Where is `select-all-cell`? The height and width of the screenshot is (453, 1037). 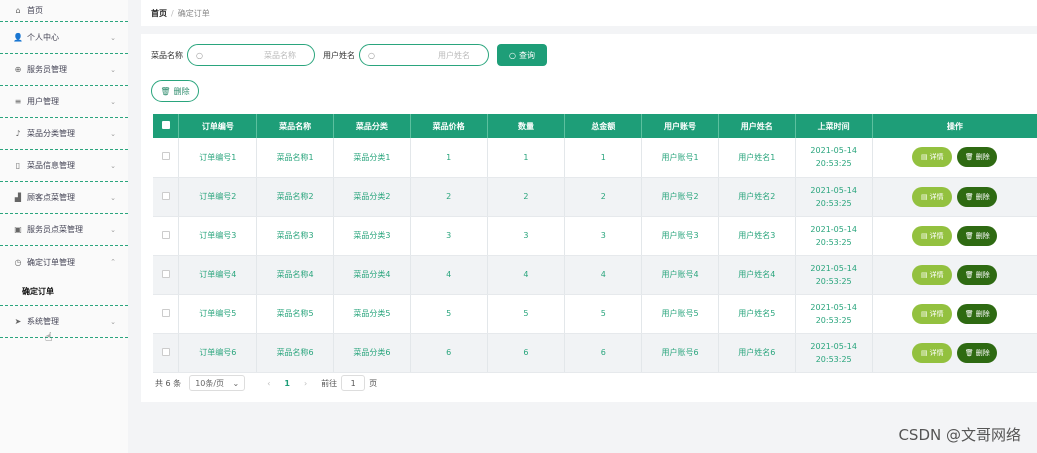 select-all-cell is located at coordinates (166, 126).